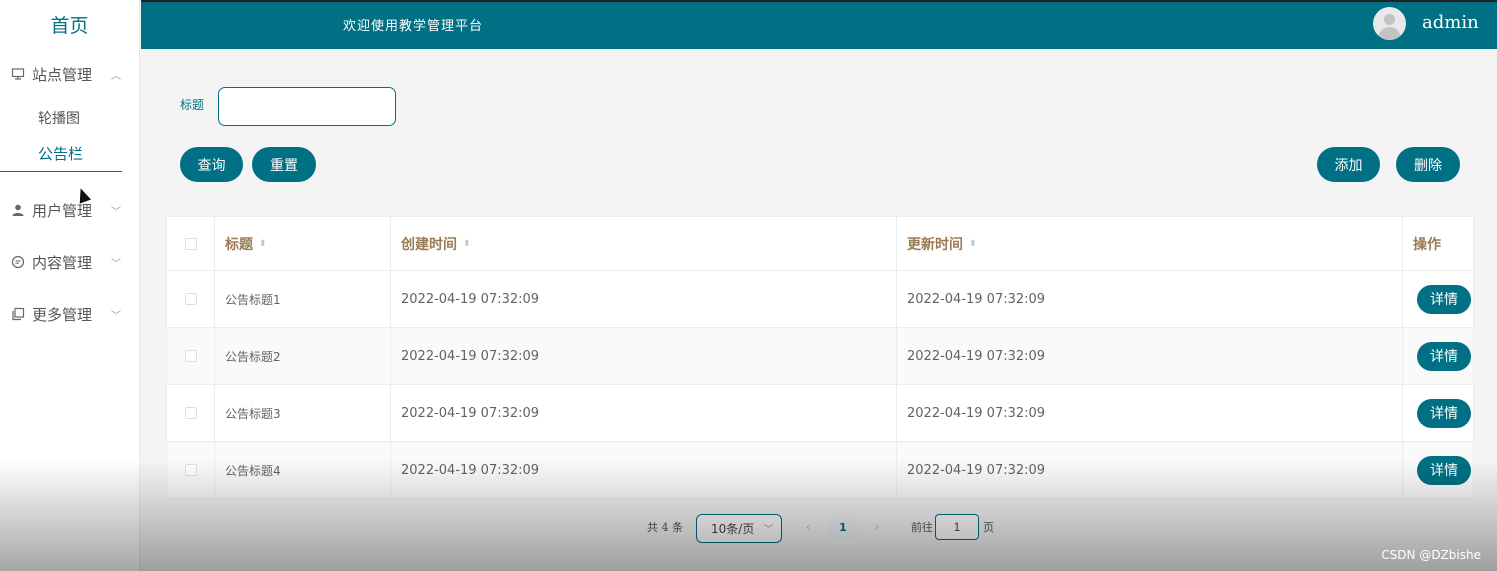 Image resolution: width=1497 pixels, height=571 pixels. I want to click on search-label: 标题, so click(192, 105).